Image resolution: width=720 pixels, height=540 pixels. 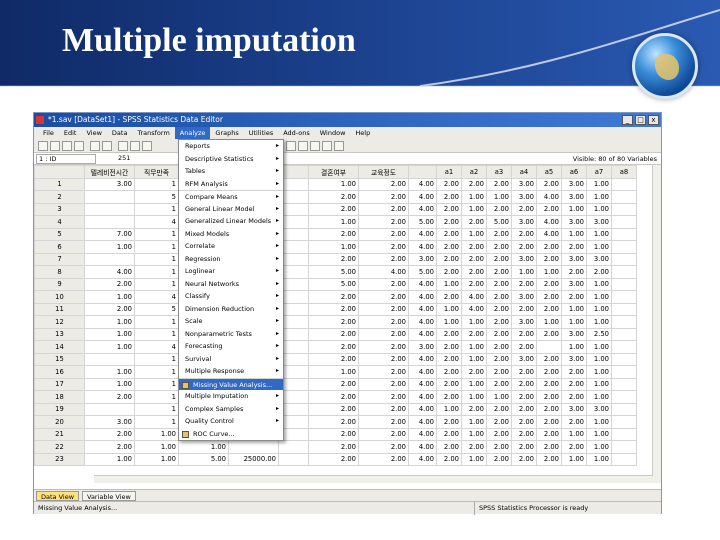 I want to click on menu-item-multiple-response: Multiple Response ▸, so click(x=231, y=371).